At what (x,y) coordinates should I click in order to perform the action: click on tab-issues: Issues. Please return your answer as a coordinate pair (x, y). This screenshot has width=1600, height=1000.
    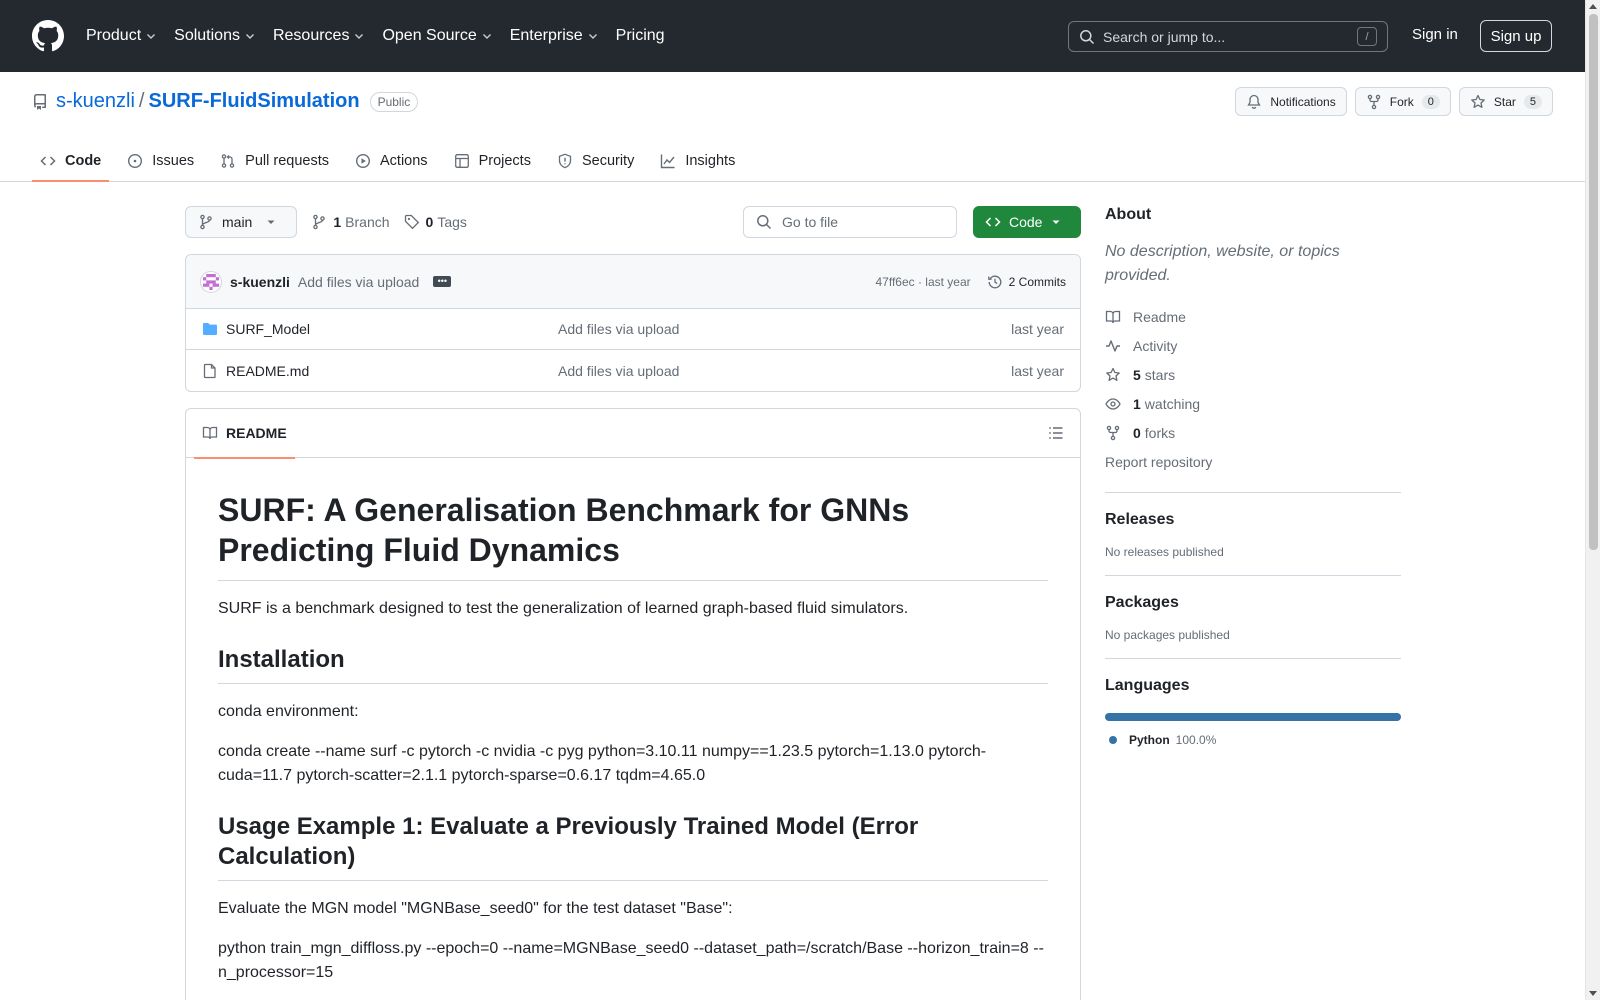
    Looking at the image, I should click on (160, 161).